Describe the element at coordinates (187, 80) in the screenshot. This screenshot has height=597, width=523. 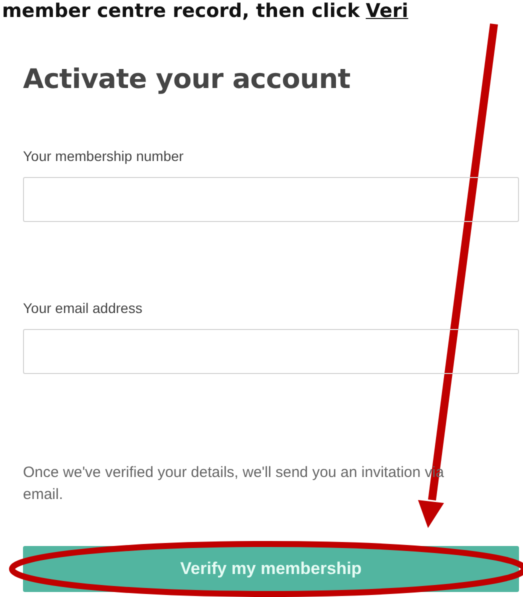
I see `form-title: Activate your account` at that location.